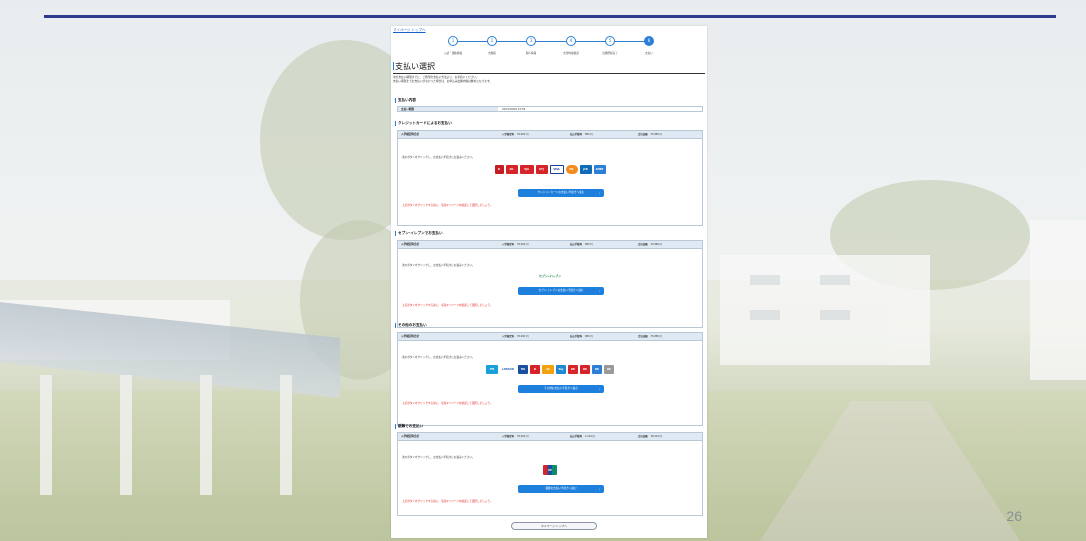  Describe the element at coordinates (511, 169) in the screenshot. I see `dc-card-icon: DC` at that location.